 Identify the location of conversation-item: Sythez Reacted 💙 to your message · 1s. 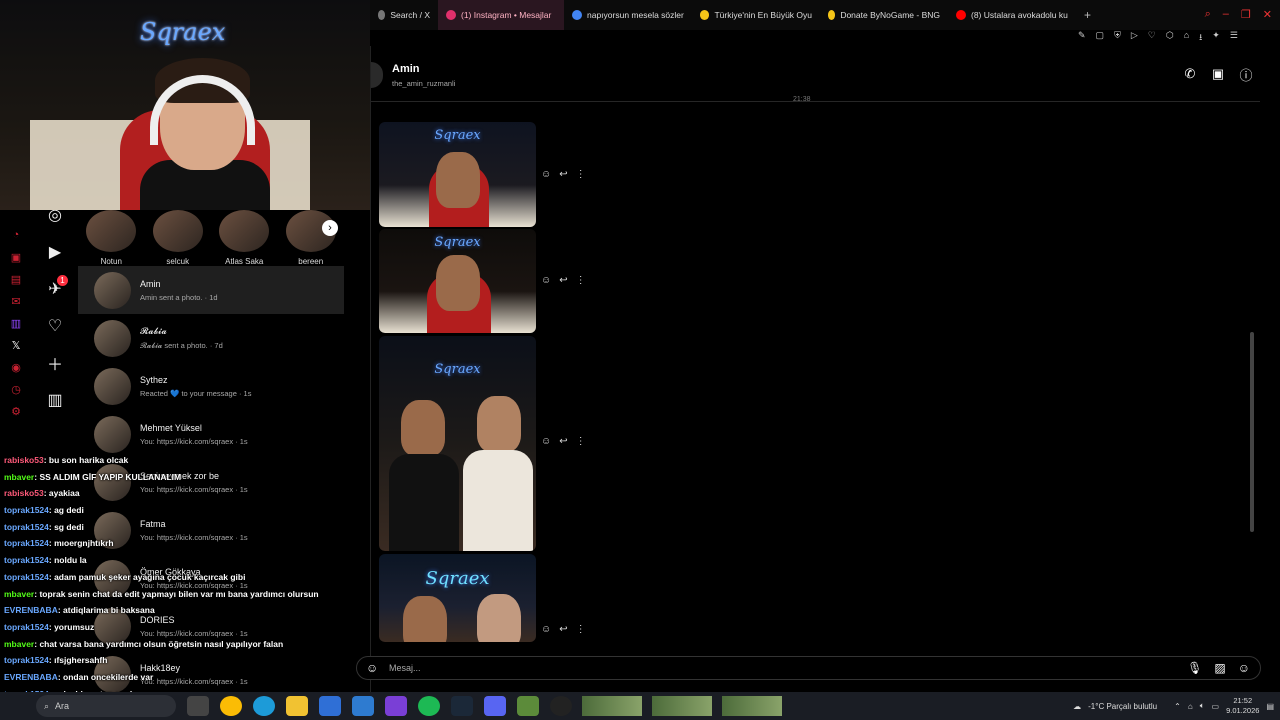
(211, 386).